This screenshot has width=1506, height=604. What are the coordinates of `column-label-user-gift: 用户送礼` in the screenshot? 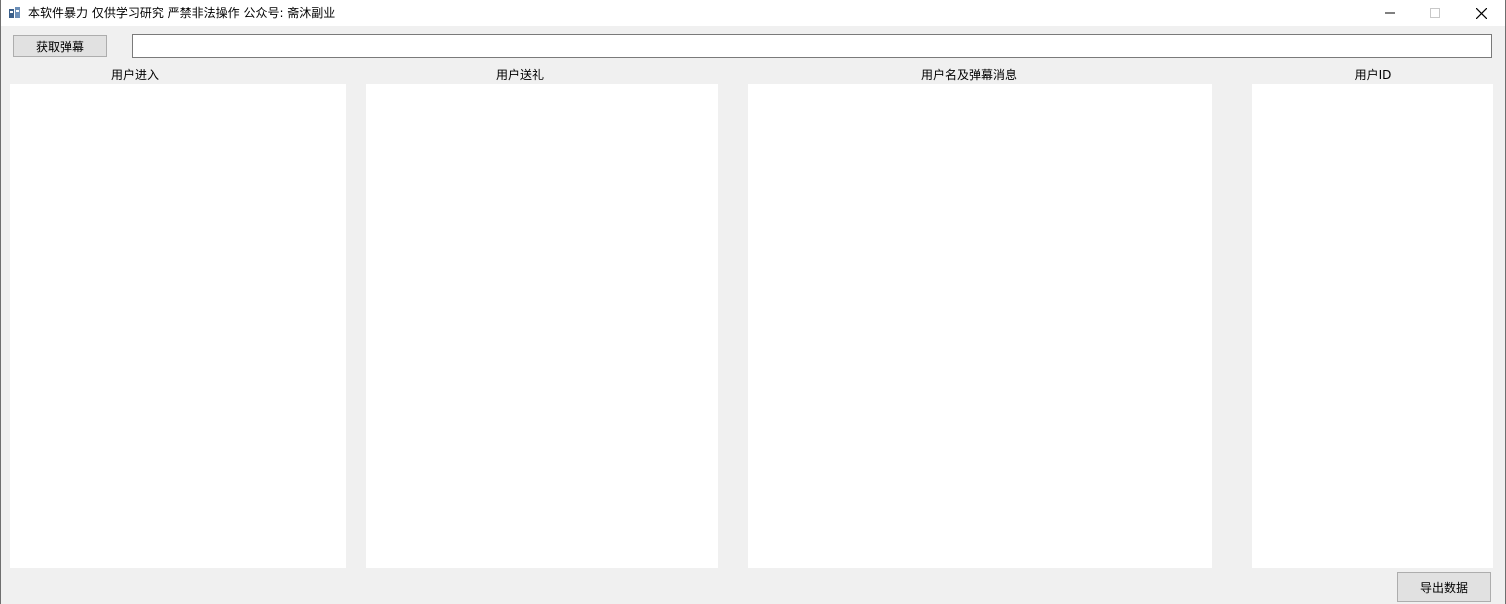 It's located at (520, 75).